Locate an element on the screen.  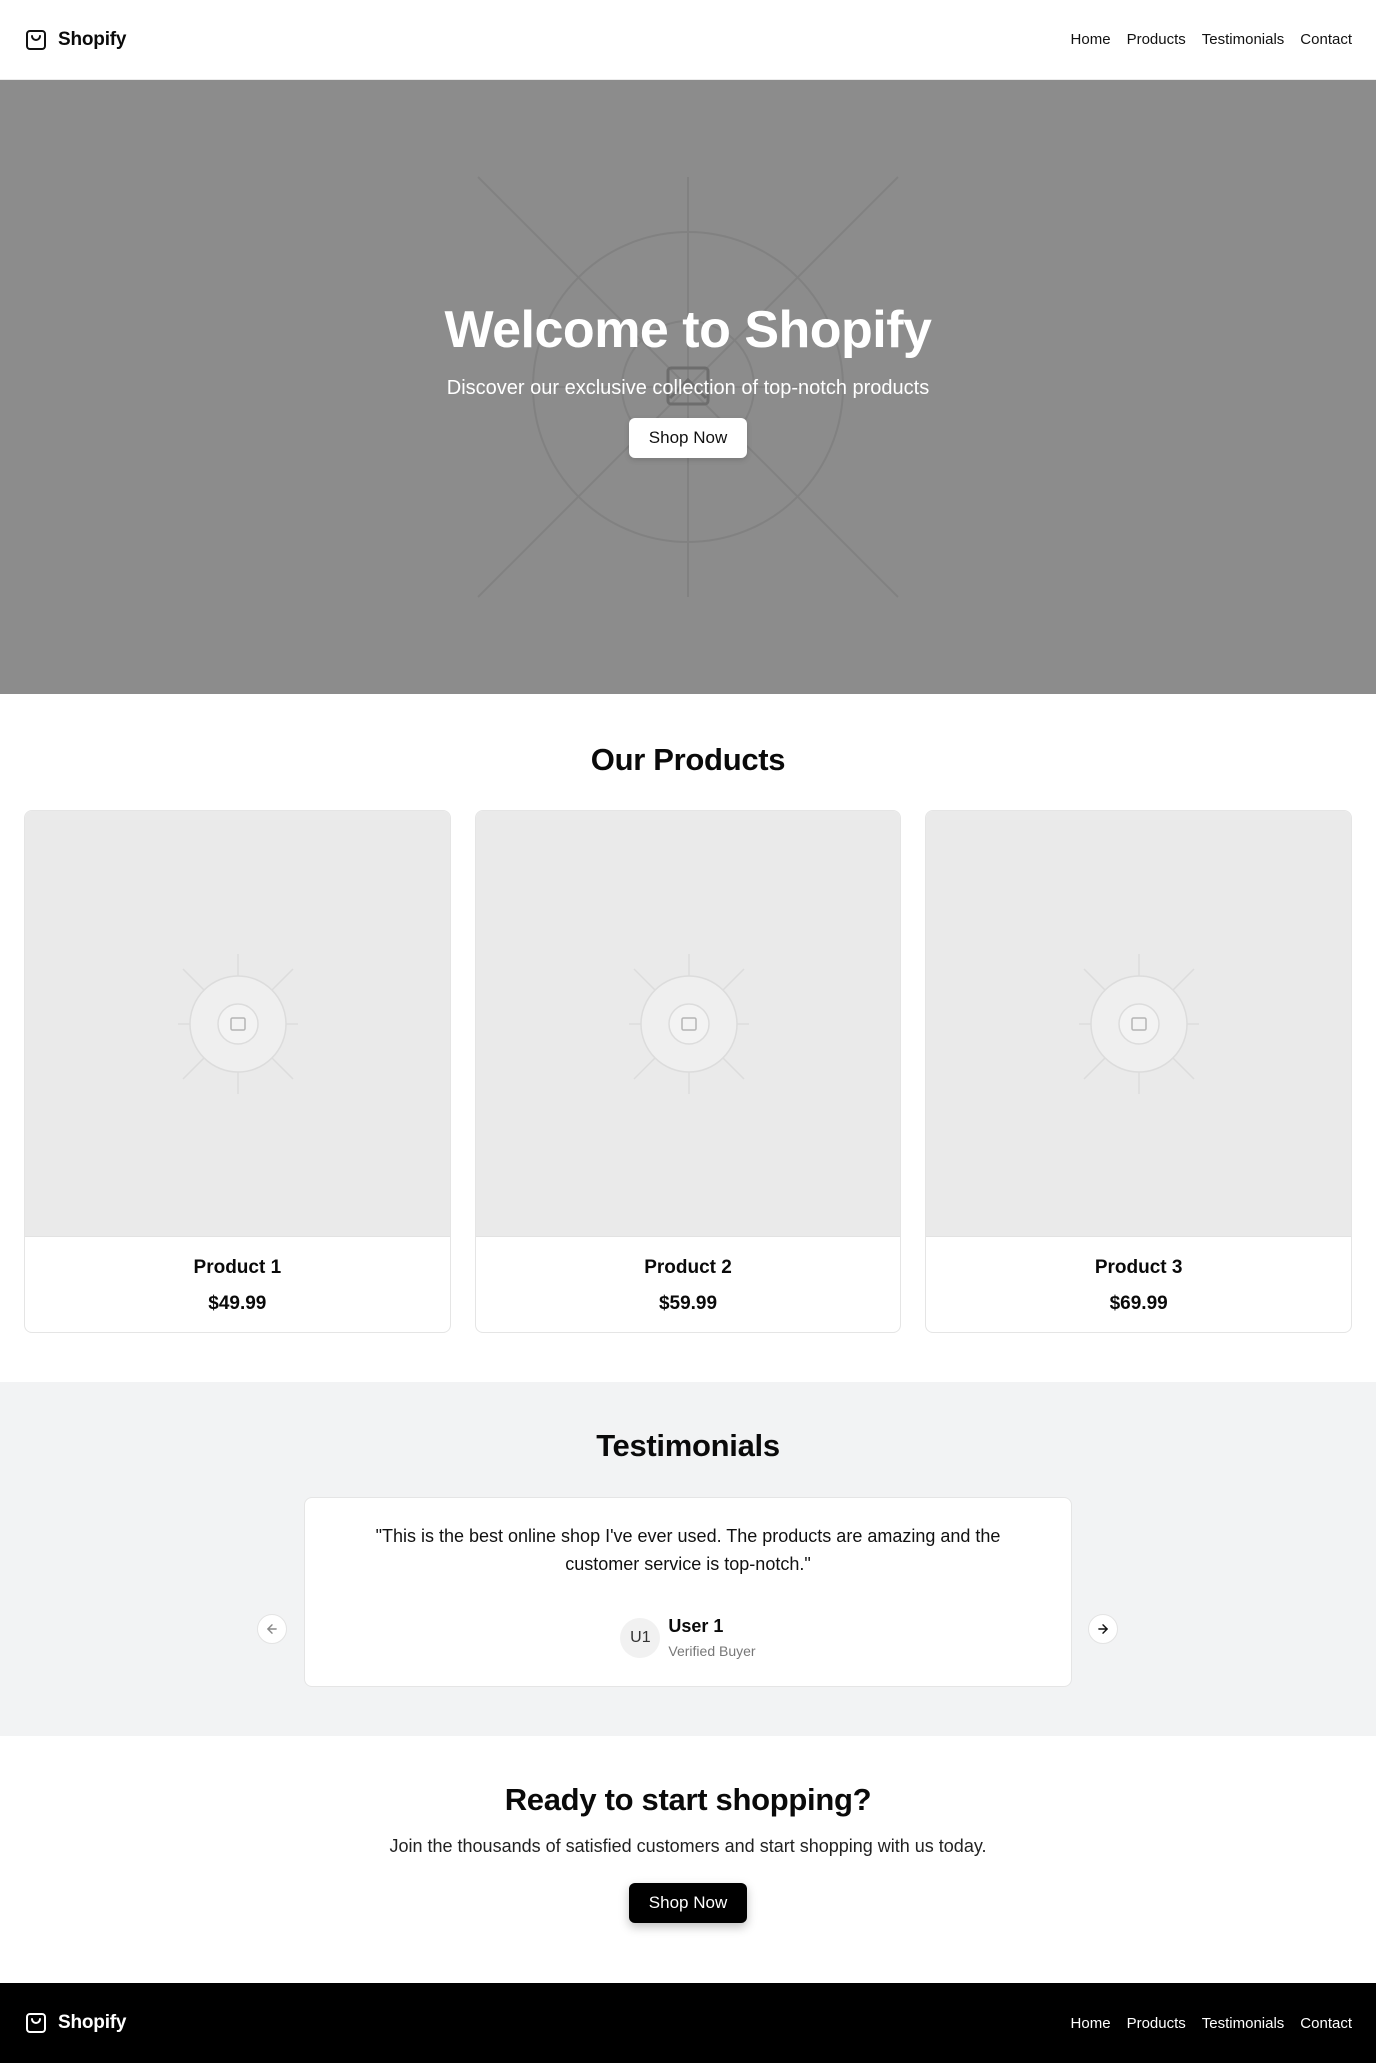
cta-title: Ready to start shopping? is located at coordinates (688, 1799).